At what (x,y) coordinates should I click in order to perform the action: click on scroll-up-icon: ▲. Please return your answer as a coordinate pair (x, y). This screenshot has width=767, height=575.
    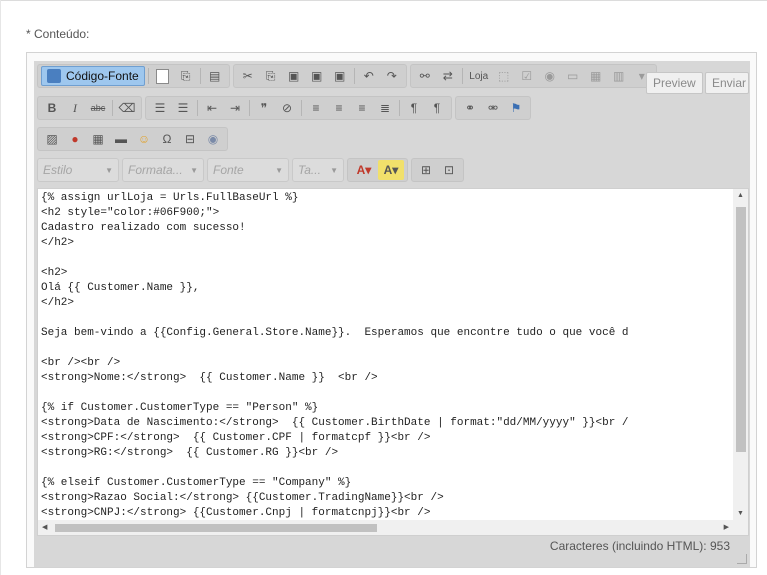
    Looking at the image, I should click on (740, 195).